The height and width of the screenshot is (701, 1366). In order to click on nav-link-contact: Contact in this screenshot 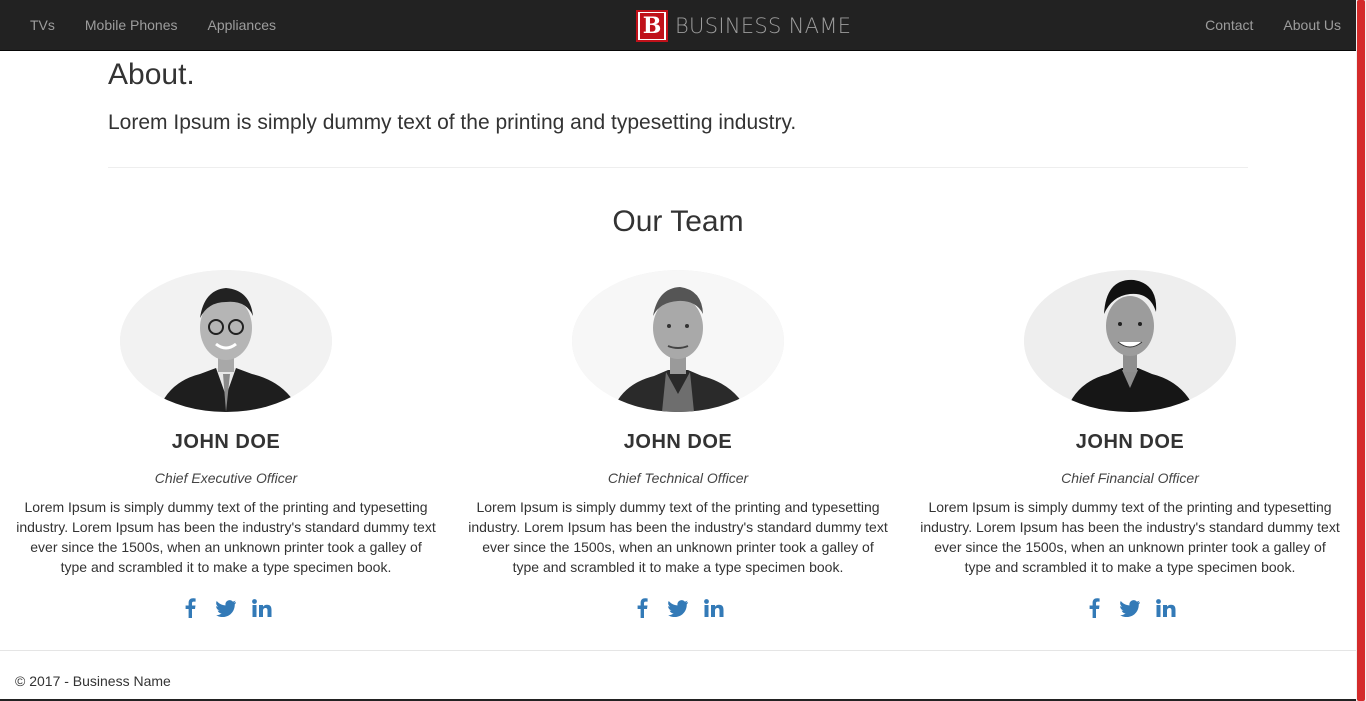, I will do `click(1229, 25)`.